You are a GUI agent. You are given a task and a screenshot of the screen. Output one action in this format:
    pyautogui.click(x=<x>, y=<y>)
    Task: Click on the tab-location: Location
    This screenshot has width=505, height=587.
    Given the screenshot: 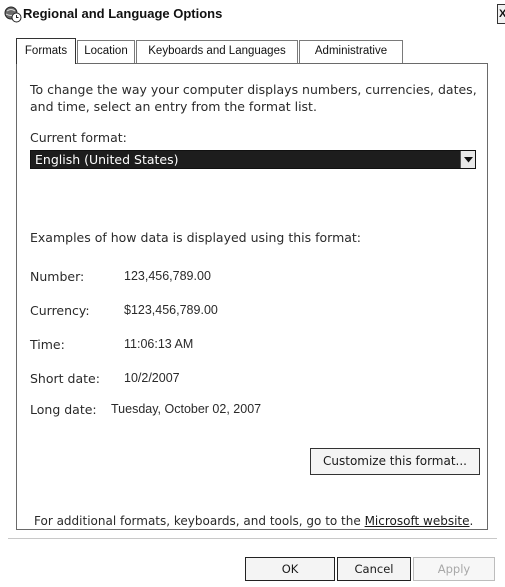 What is the action you would take?
    pyautogui.click(x=106, y=51)
    